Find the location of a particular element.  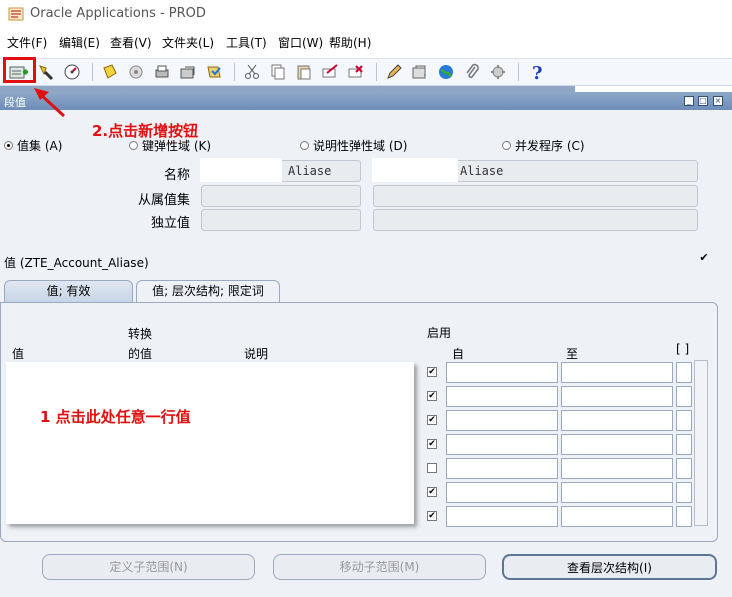

subwindow-title: 段值 is located at coordinates (15, 102).